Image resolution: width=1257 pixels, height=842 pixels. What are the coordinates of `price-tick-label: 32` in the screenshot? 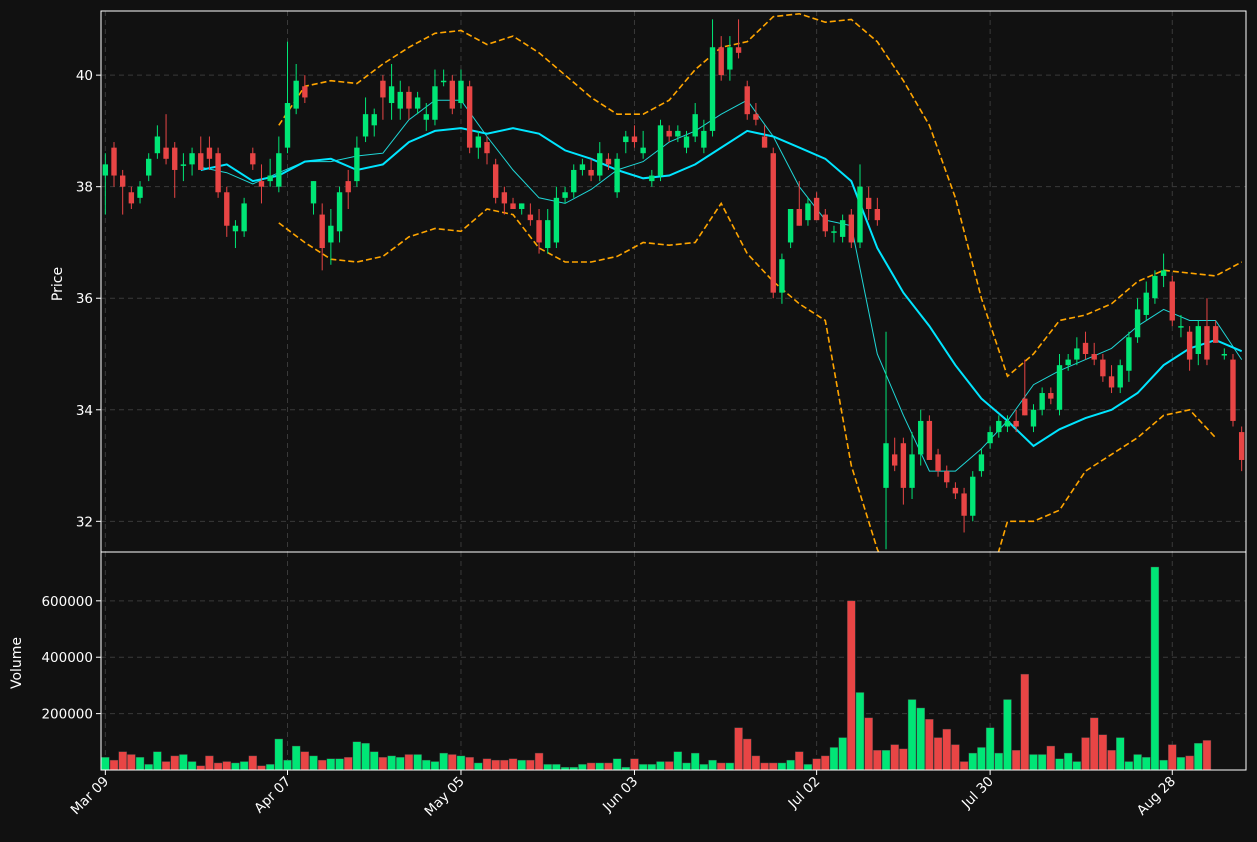 It's located at (84, 522).